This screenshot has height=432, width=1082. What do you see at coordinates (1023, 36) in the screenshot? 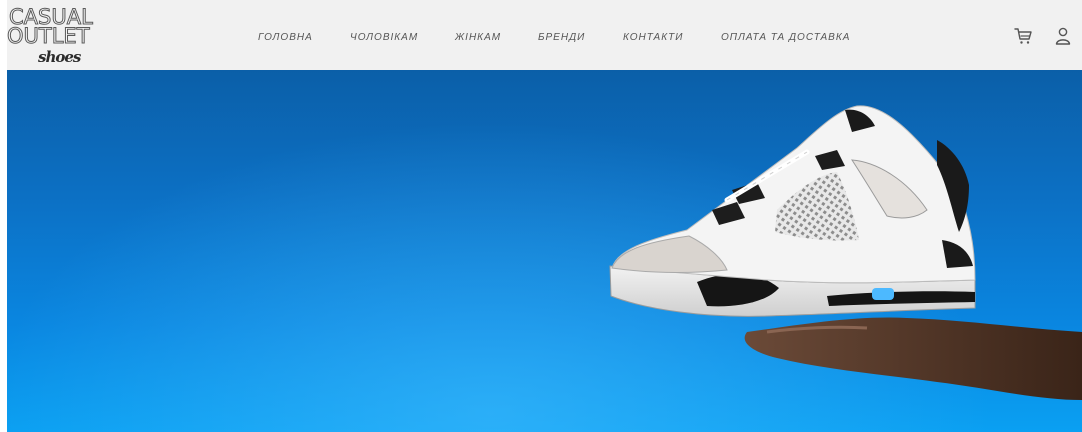
I see `cart-icon` at bounding box center [1023, 36].